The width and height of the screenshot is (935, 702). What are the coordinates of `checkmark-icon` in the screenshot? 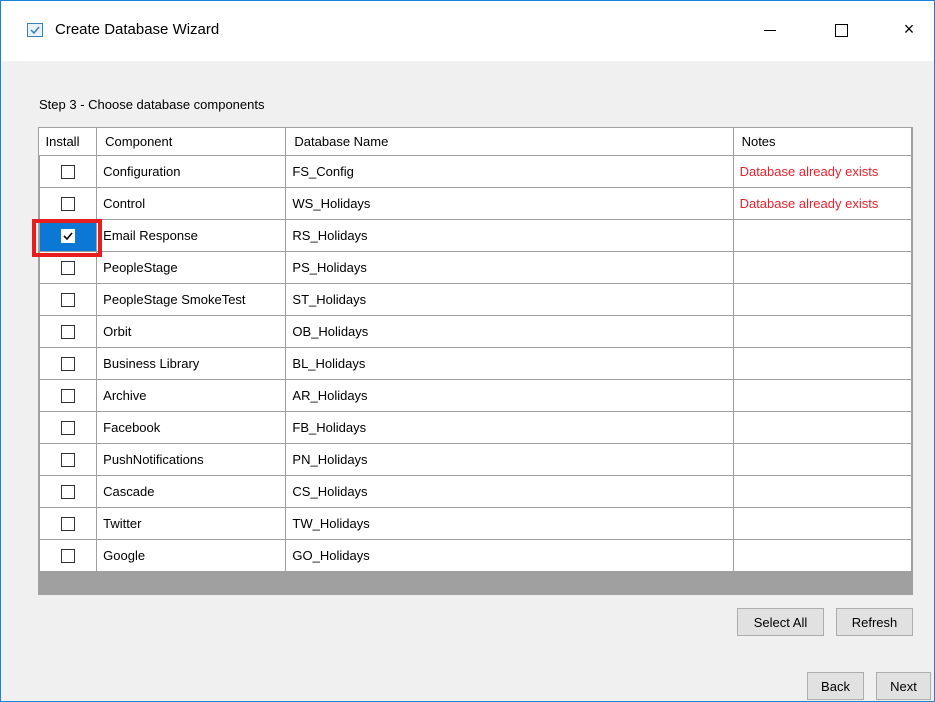 It's located at (68, 236).